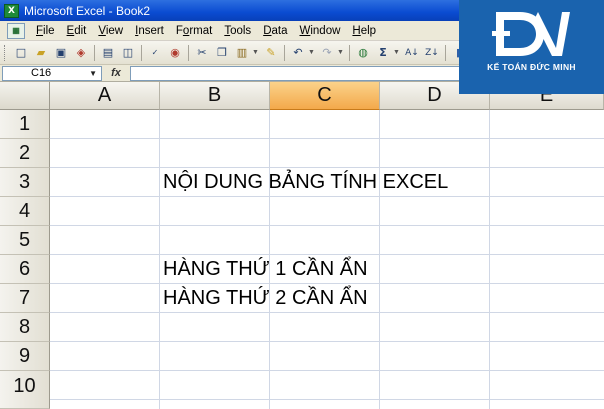  What do you see at coordinates (325, 96) in the screenshot?
I see `column-header-c: C` at bounding box center [325, 96].